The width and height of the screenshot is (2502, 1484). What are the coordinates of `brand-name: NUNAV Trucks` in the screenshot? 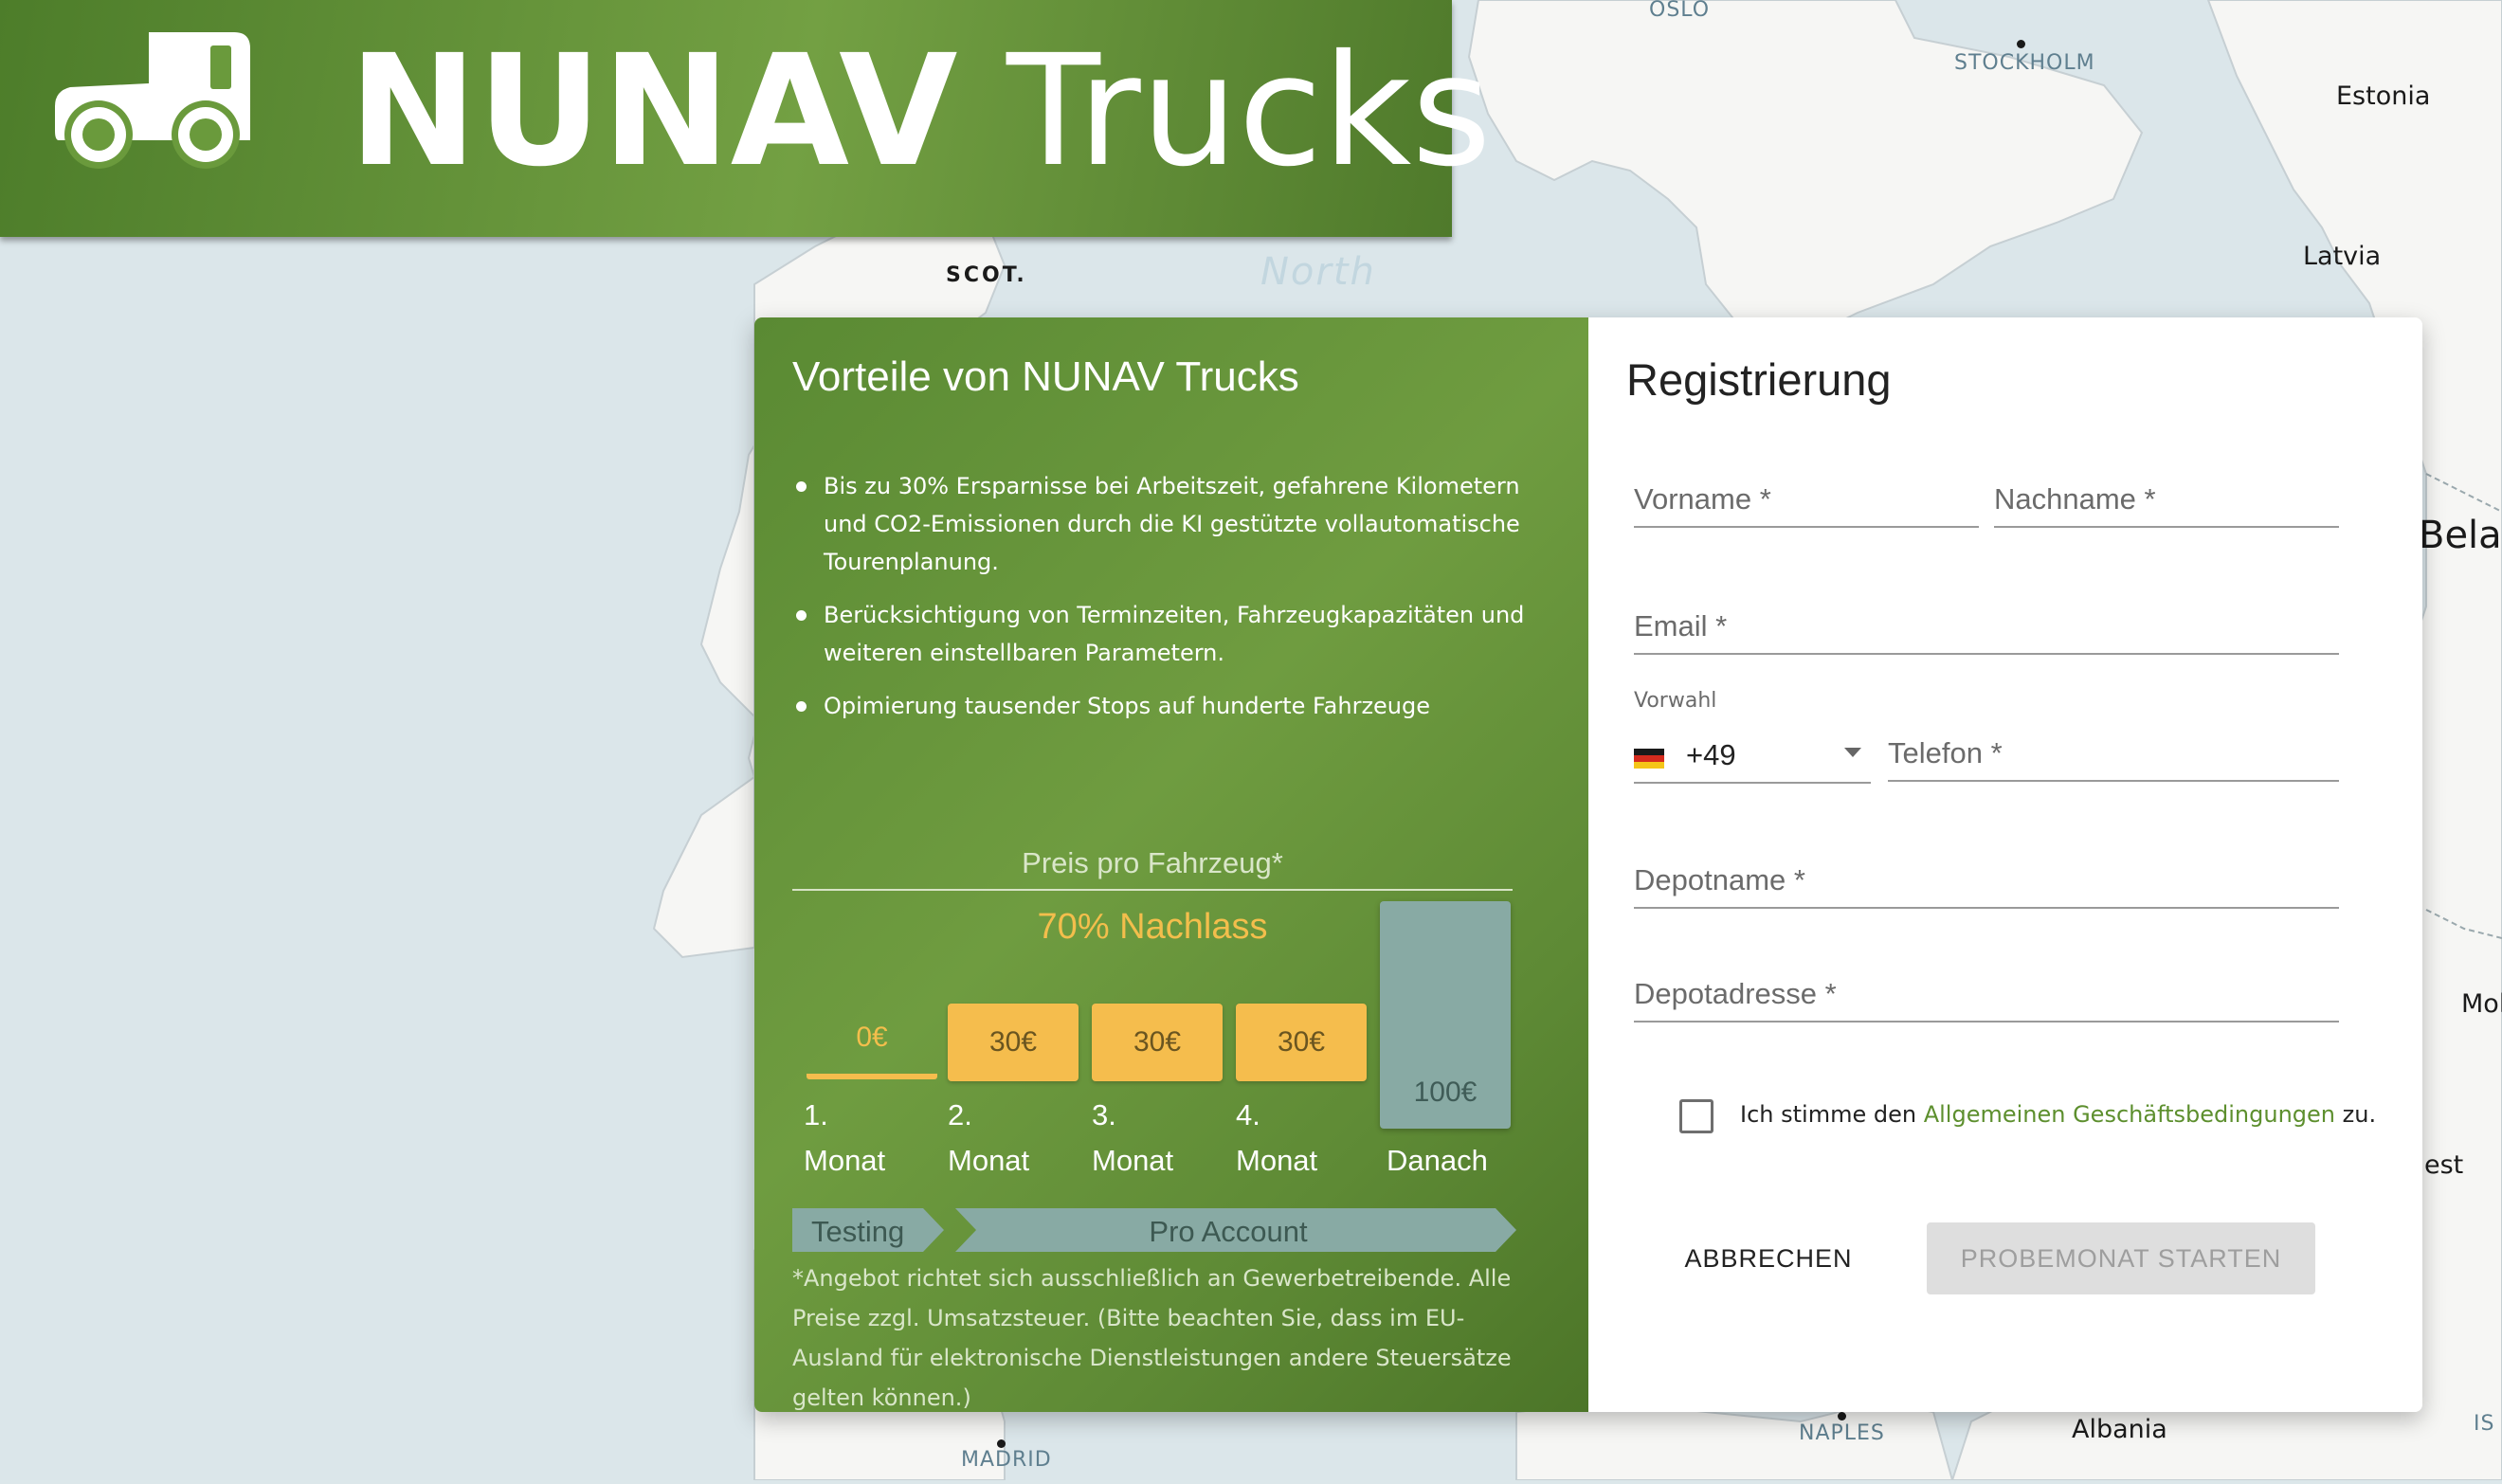 It's located at (921, 112).